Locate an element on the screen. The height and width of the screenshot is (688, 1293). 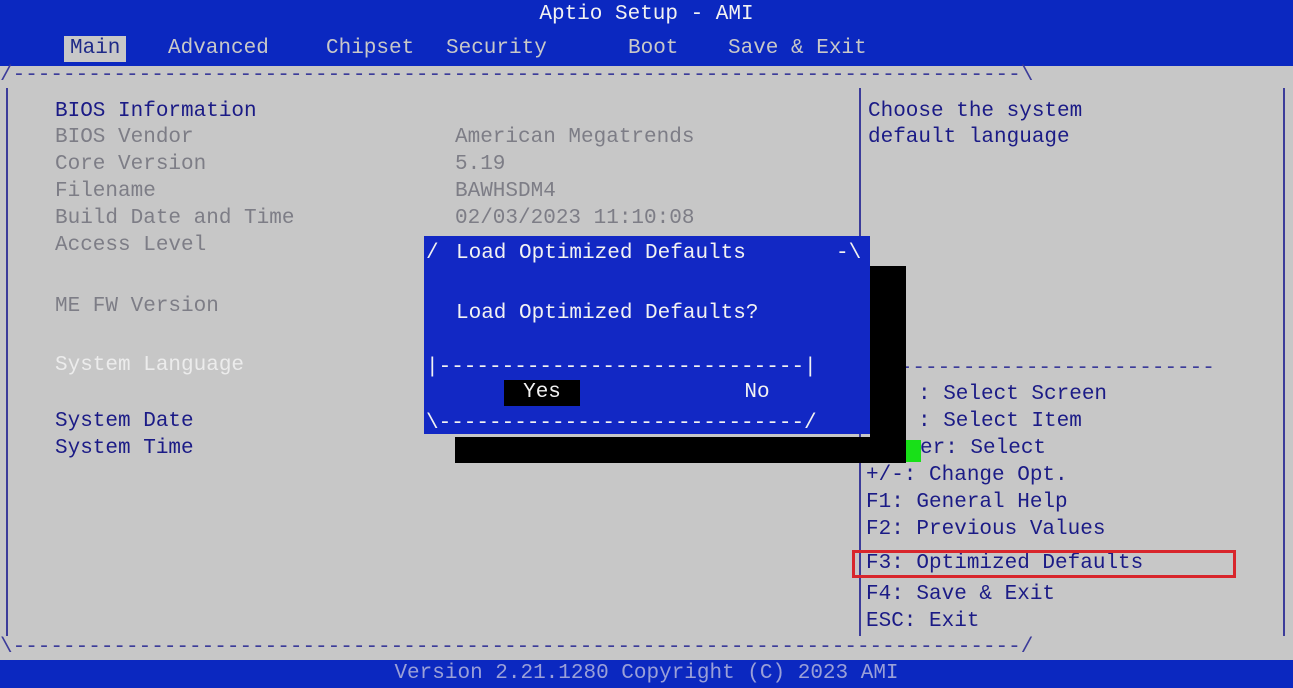
tab-chipset: Chipset is located at coordinates (370, 49).